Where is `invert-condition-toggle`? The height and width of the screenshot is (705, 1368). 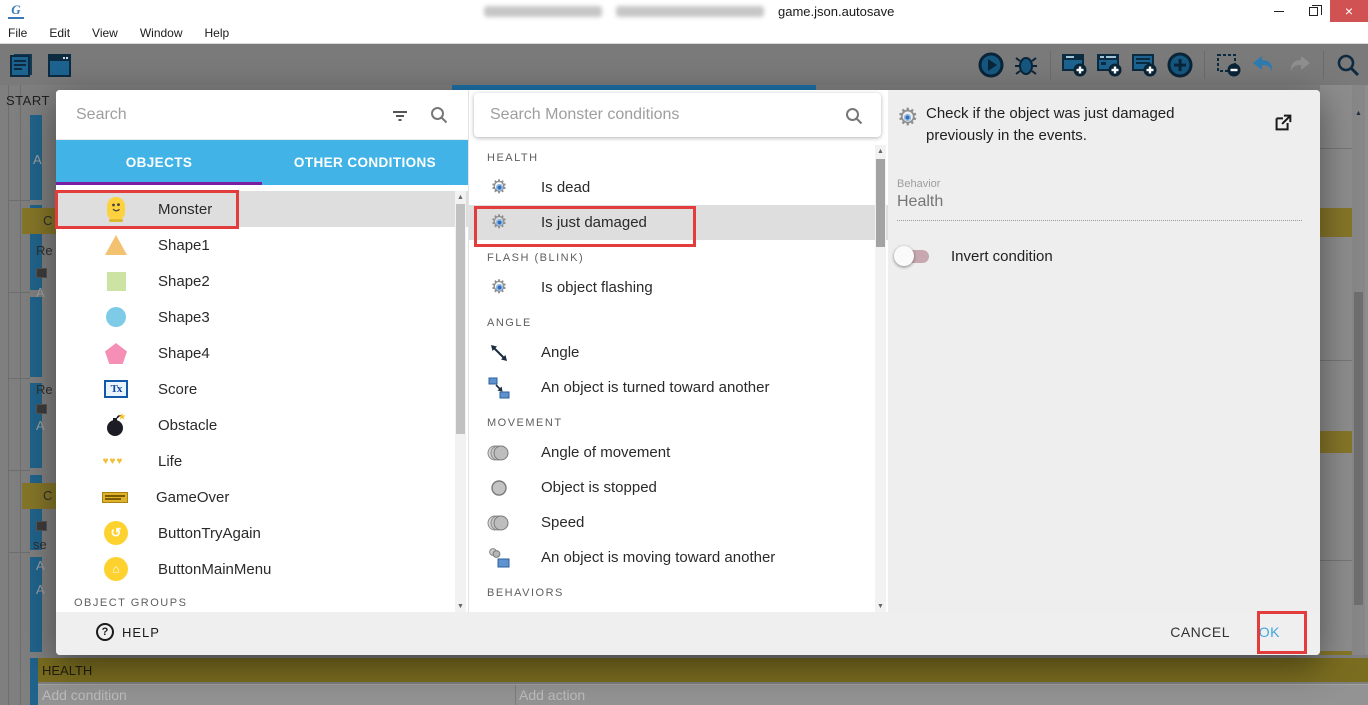
invert-condition-toggle is located at coordinates (911, 256).